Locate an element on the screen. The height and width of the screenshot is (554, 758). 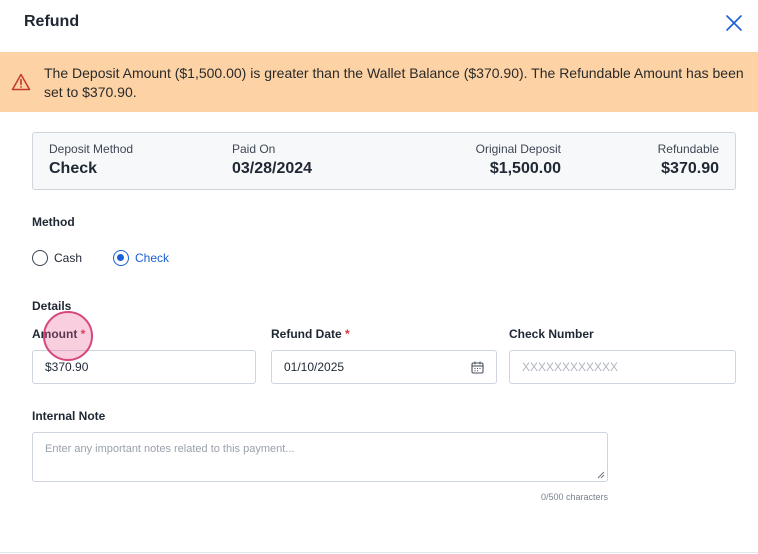
radio-check-label: Check is located at coordinates (152, 258).